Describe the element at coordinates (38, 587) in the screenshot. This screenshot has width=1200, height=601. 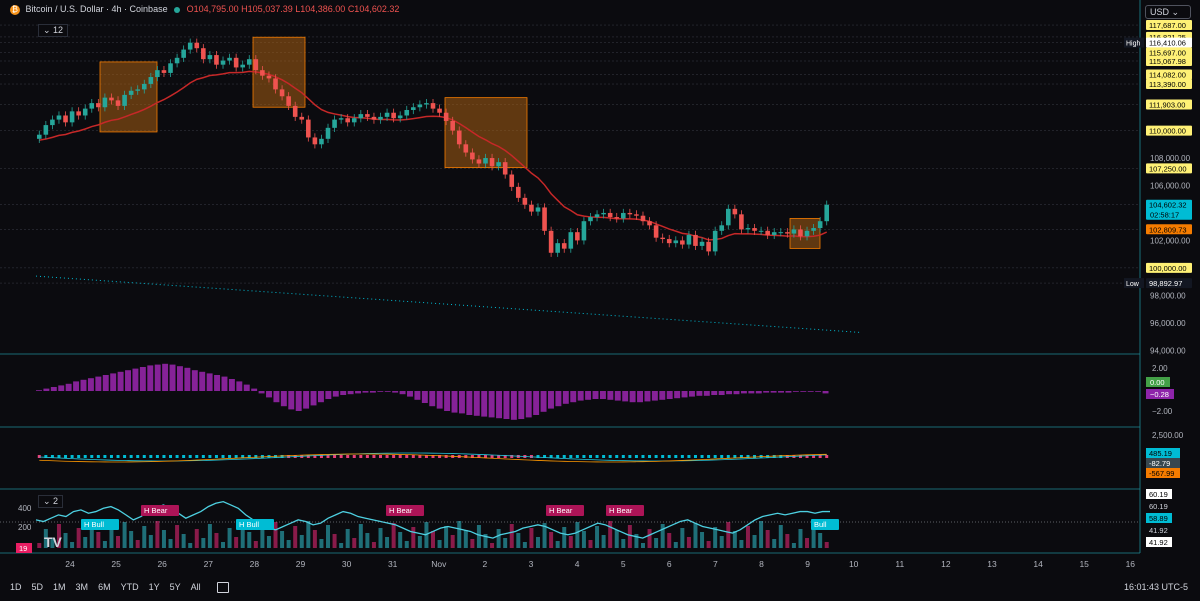
I see `range-5d: 5D` at that location.